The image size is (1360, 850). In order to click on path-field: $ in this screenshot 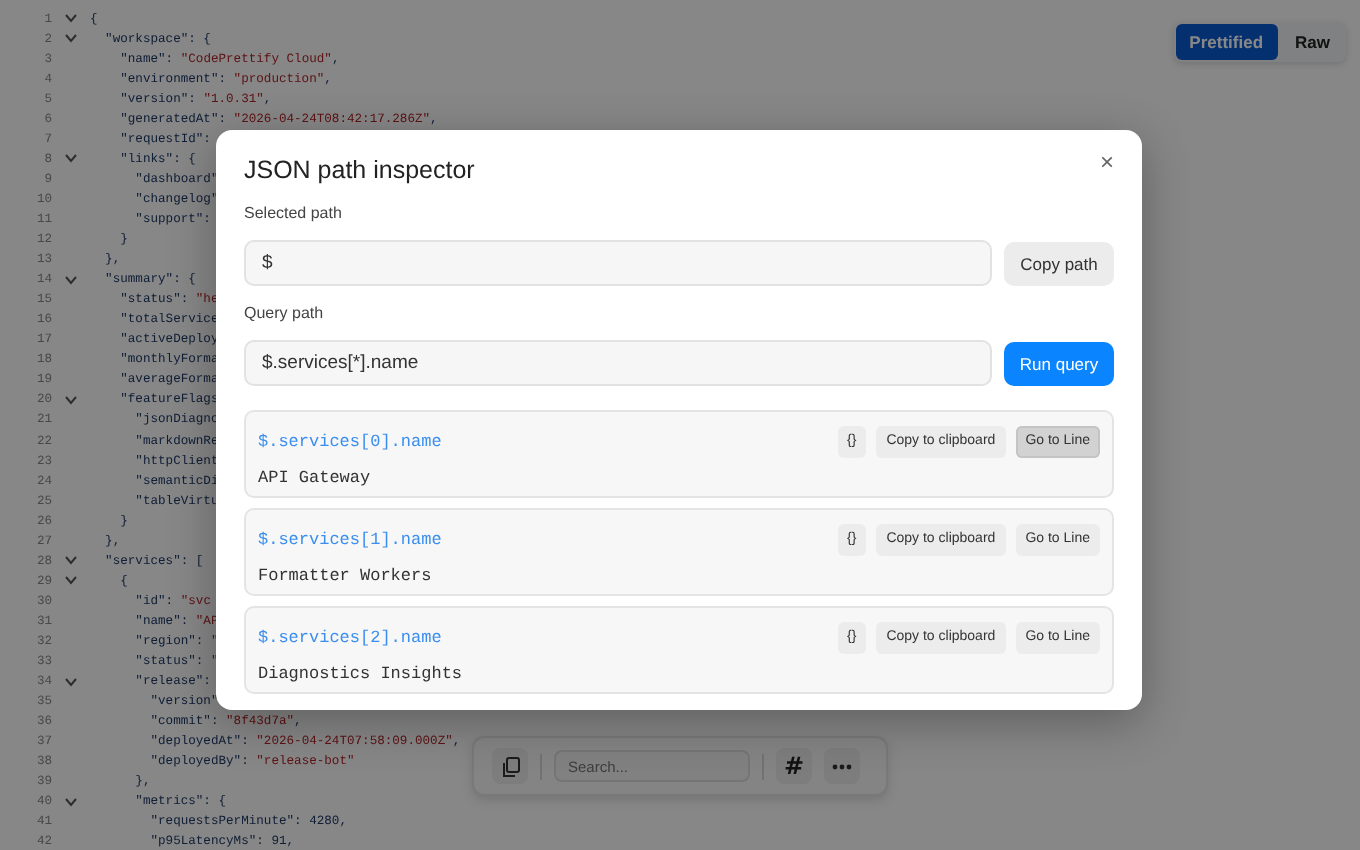, I will do `click(618, 263)`.